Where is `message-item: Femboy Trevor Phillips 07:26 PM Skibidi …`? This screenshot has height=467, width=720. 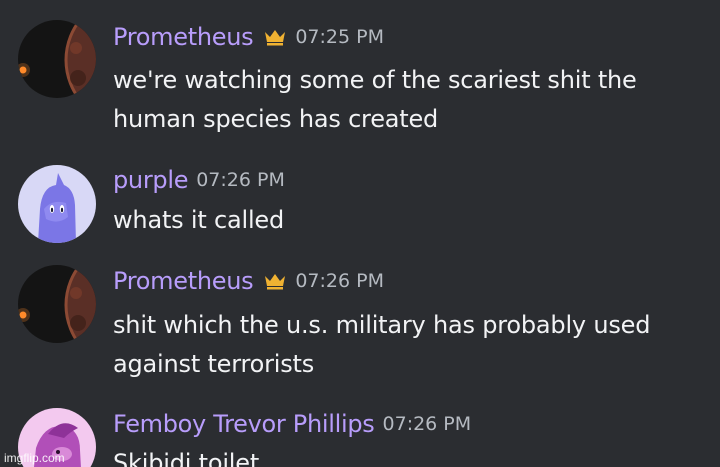 message-item: Femboy Trevor Phillips 07:26 PM Skibidi … is located at coordinates (360, 433).